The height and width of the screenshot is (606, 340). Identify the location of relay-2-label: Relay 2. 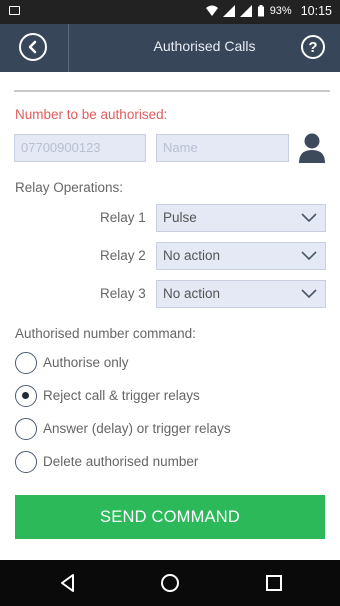
(123, 255).